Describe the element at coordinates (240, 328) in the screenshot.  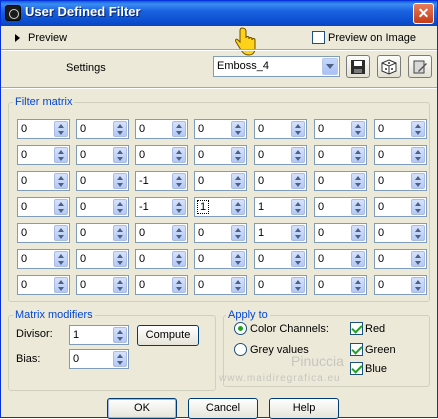
I see `color-channels-radio` at that location.